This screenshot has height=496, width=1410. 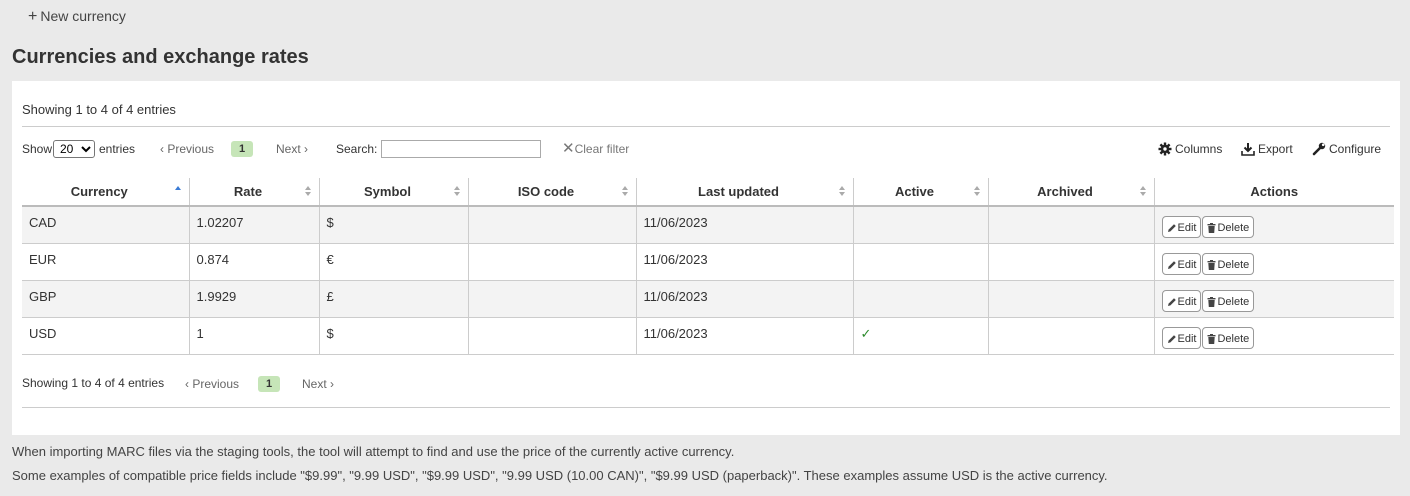 What do you see at coordinates (1070, 192) in the screenshot?
I see `column-header-archived: Archived` at bounding box center [1070, 192].